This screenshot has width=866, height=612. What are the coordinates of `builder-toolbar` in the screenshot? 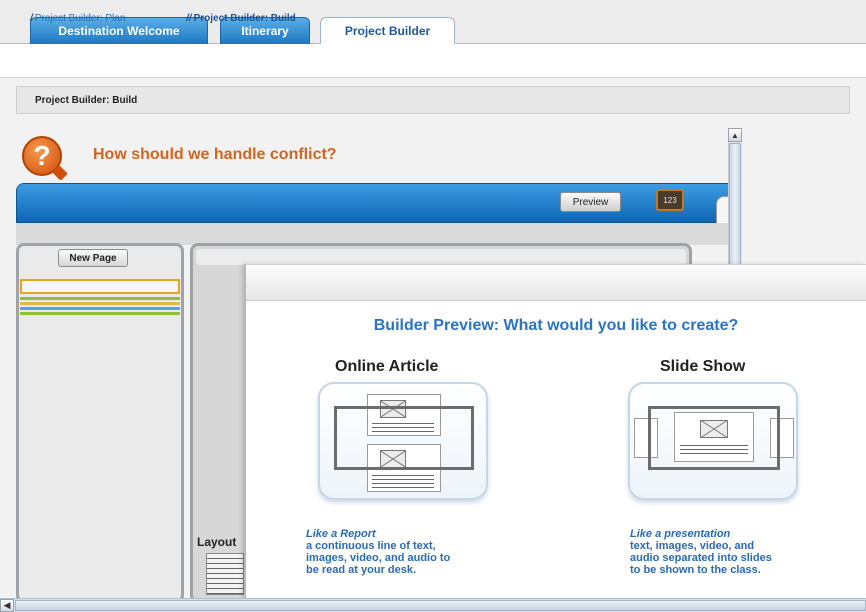 It's located at (376, 203).